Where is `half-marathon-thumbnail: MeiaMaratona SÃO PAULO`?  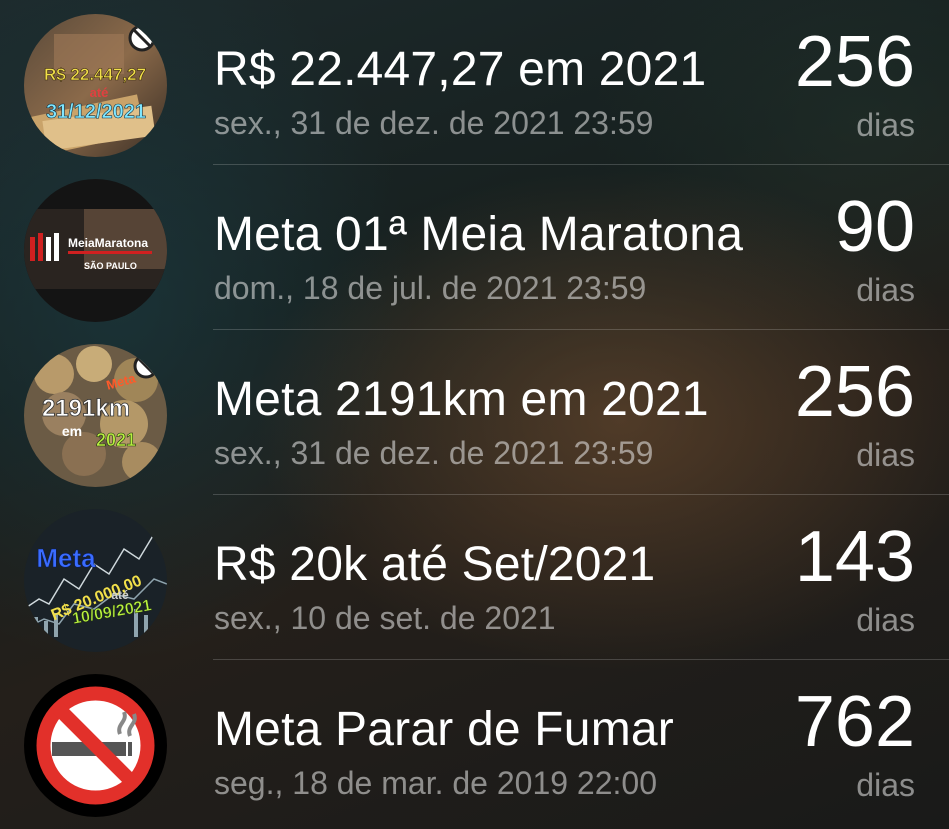 half-marathon-thumbnail: MeiaMaratona SÃO PAULO is located at coordinates (95, 250).